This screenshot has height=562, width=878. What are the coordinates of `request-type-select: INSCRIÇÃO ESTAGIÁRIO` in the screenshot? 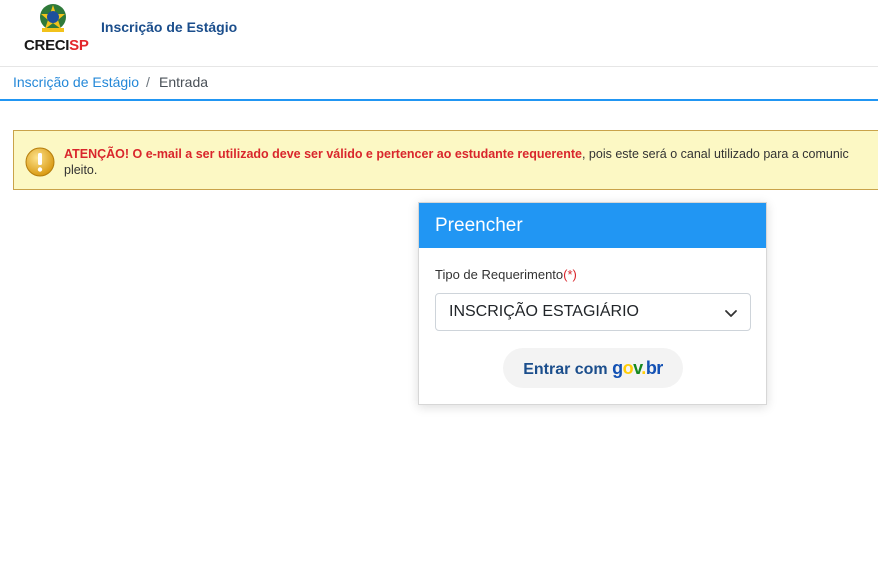 It's located at (593, 312).